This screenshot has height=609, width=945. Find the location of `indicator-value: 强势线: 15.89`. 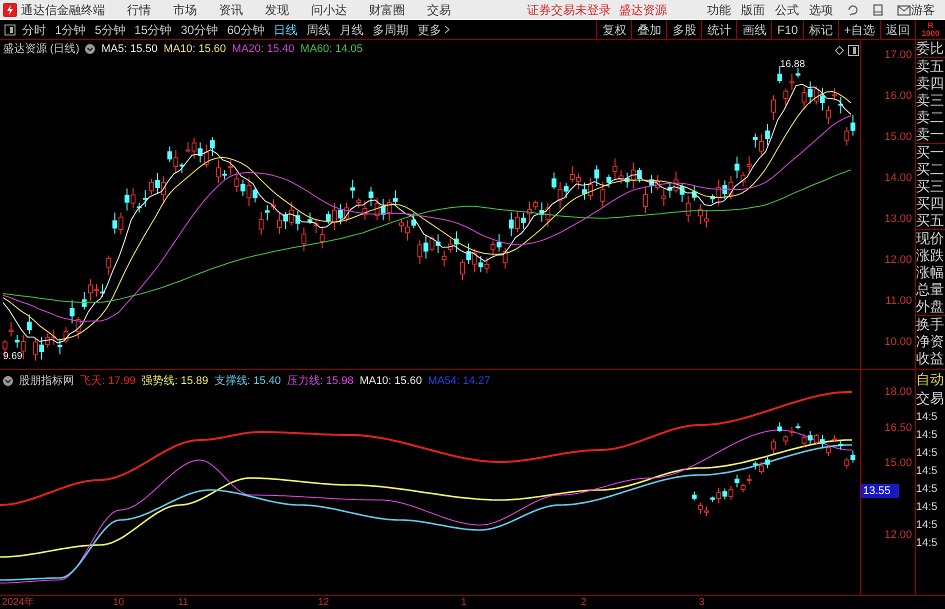

indicator-value: 强势线: 15.89 is located at coordinates (175, 381).